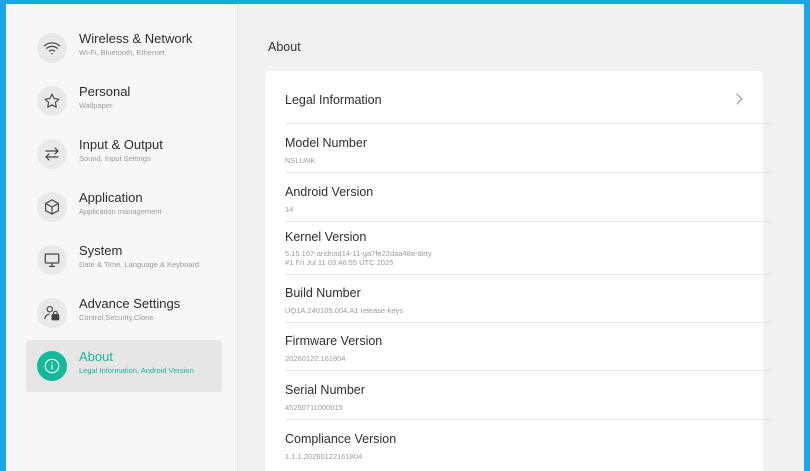 The height and width of the screenshot is (471, 810). I want to click on sidebar-item-title: Wireless & Network, so click(136, 38).